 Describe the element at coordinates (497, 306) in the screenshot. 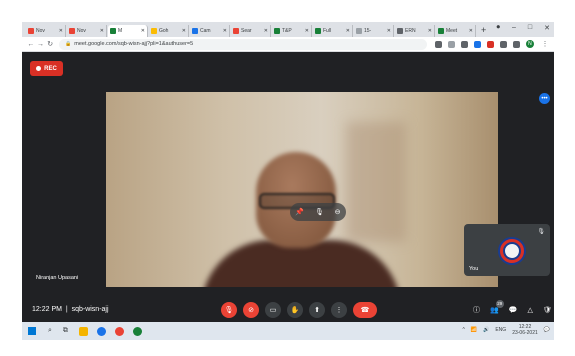

I see `people-button: 👥 29` at that location.